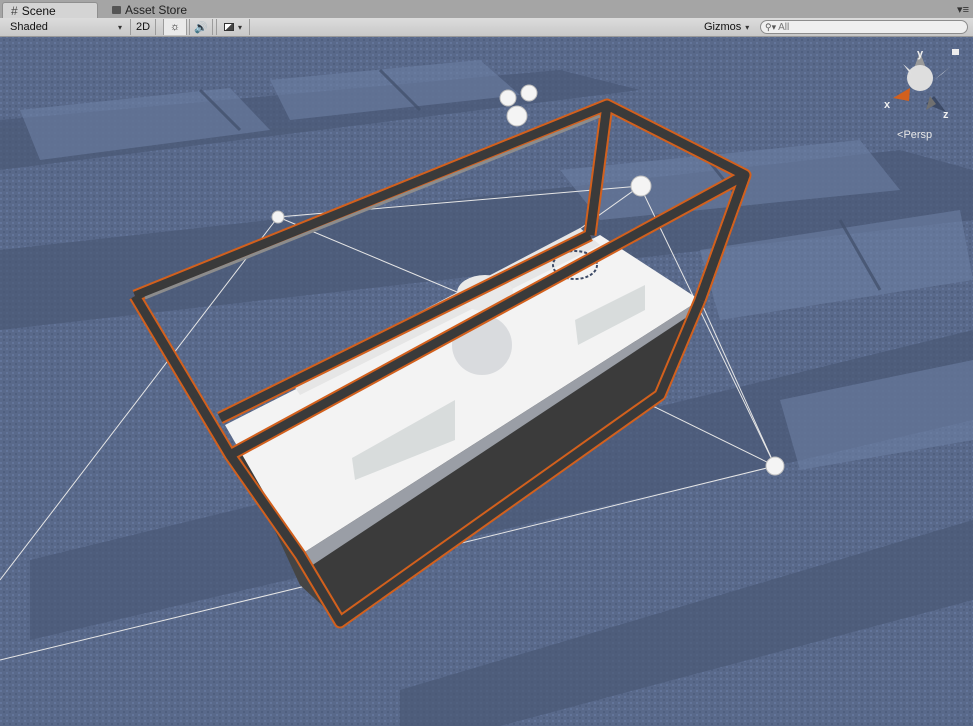 The height and width of the screenshot is (726, 973). Describe the element at coordinates (38, 10) in the screenshot. I see `tab-scene-label: Scene` at that location.